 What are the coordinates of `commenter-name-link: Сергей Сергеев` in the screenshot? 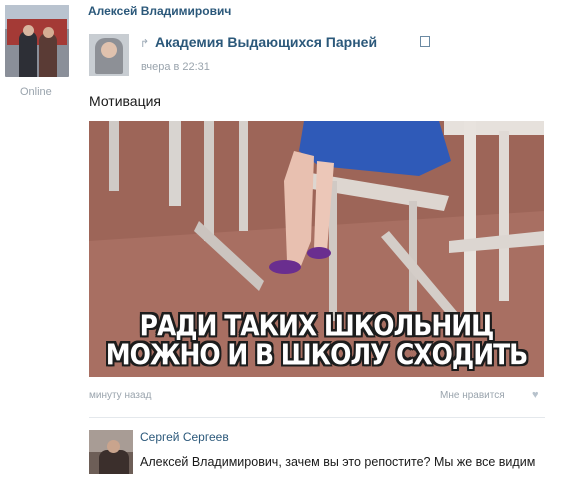 It's located at (184, 437).